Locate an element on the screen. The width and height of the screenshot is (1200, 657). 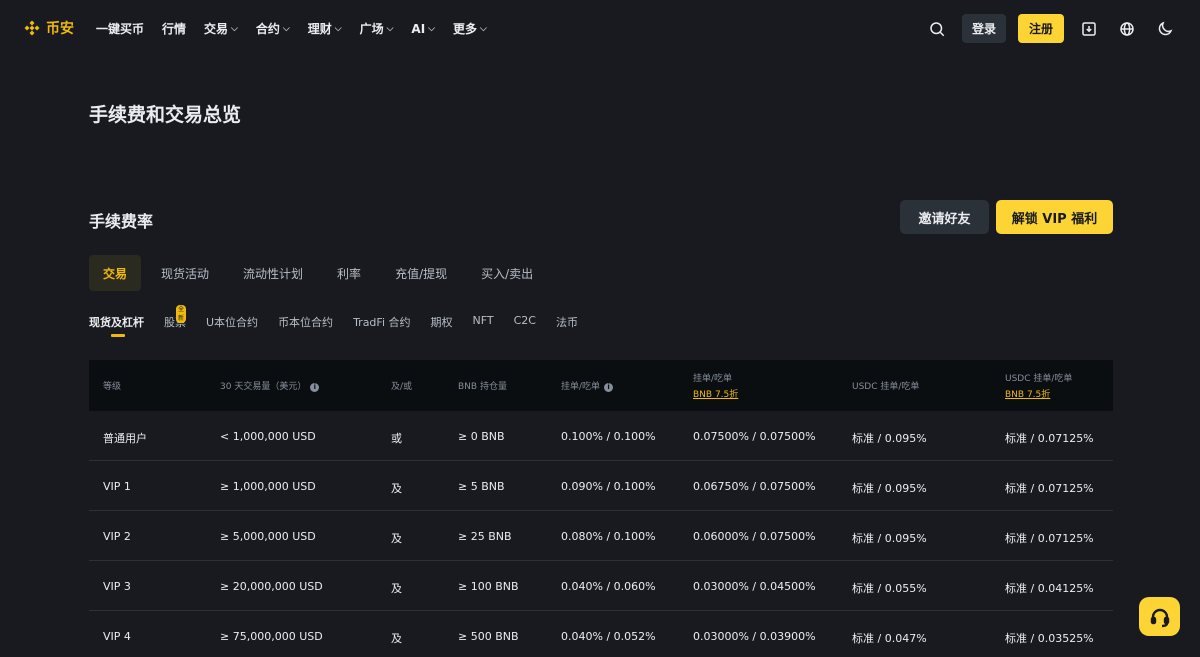
nav-item-1: 行情 is located at coordinates (174, 28).